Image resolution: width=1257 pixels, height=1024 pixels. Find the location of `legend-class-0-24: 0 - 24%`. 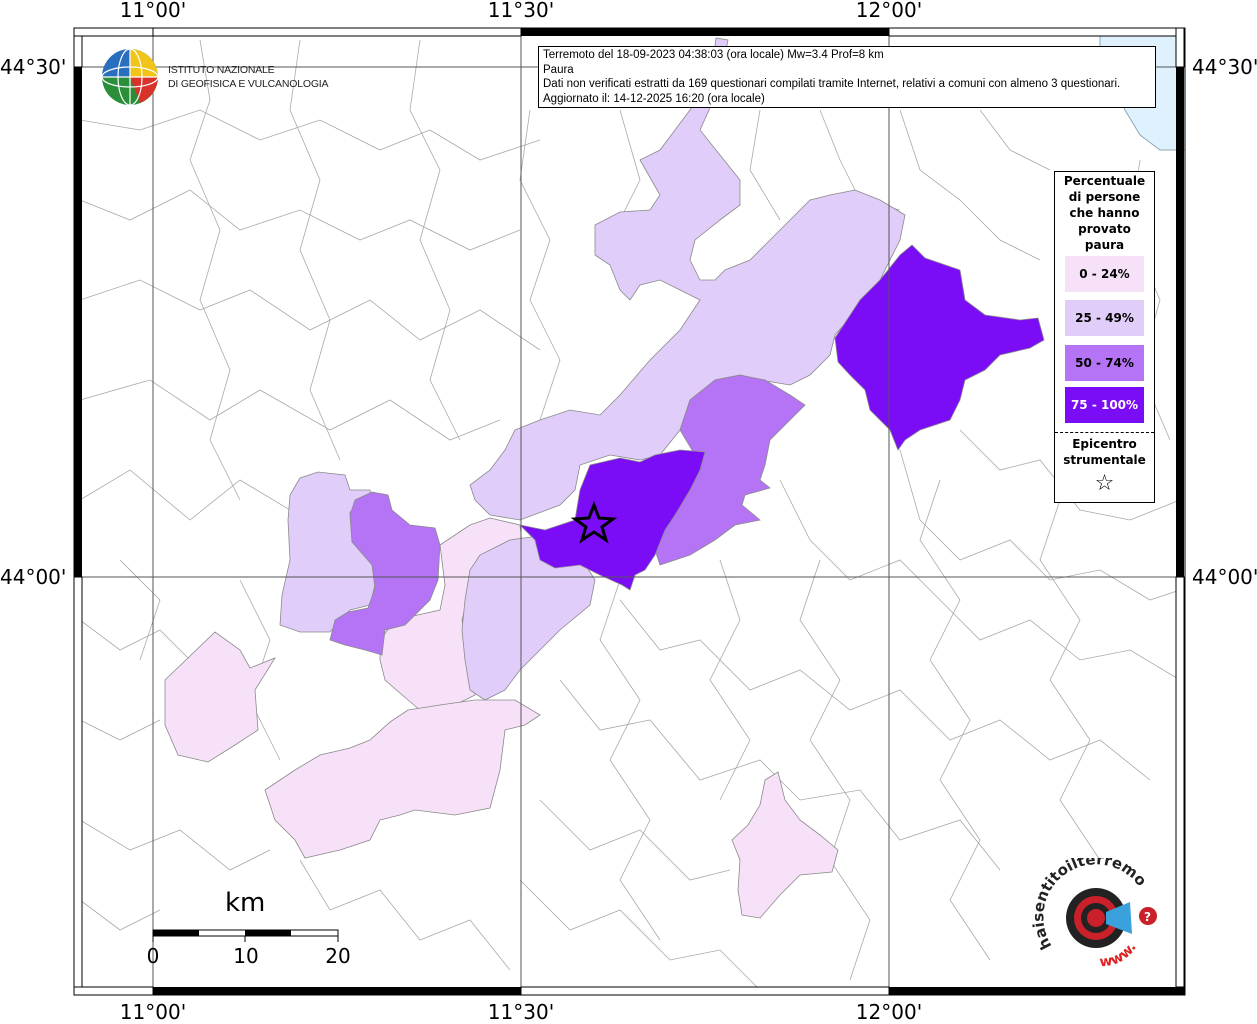

legend-class-0-24: 0 - 24% is located at coordinates (1104, 274).